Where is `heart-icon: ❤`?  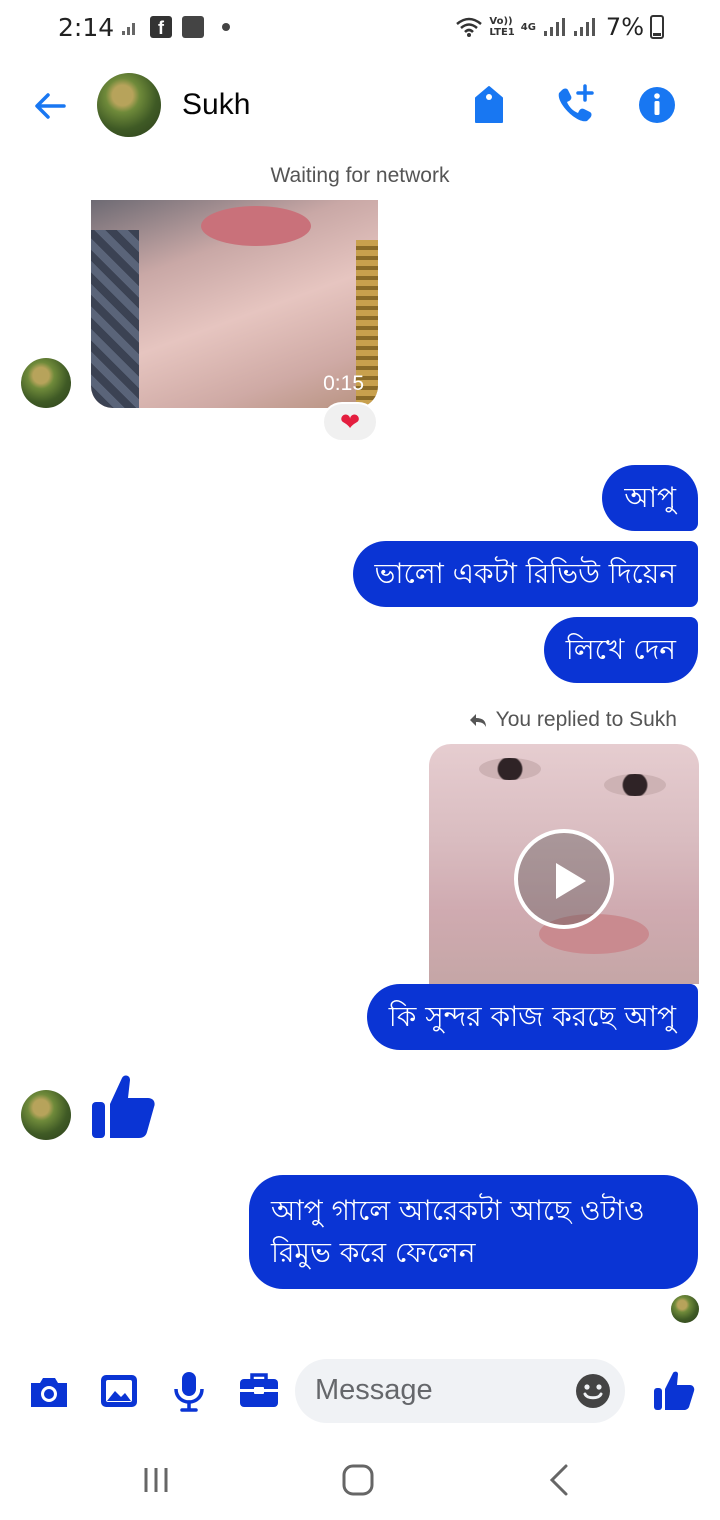
heart-icon: ❤ is located at coordinates (350, 422).